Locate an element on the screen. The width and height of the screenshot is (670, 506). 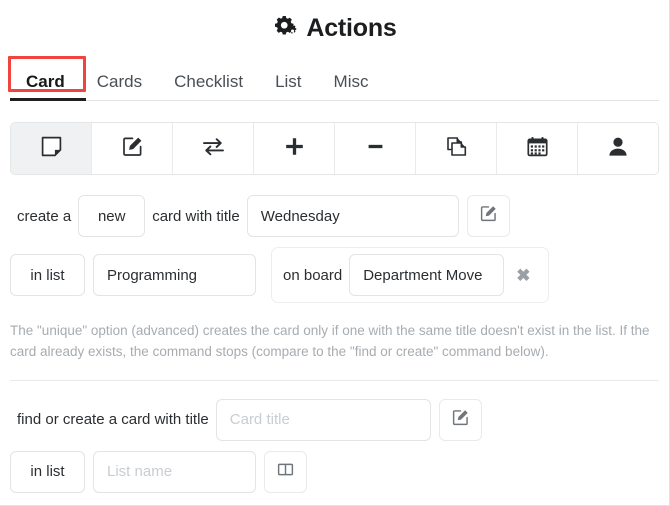
toolbar-item-add is located at coordinates (294, 148).